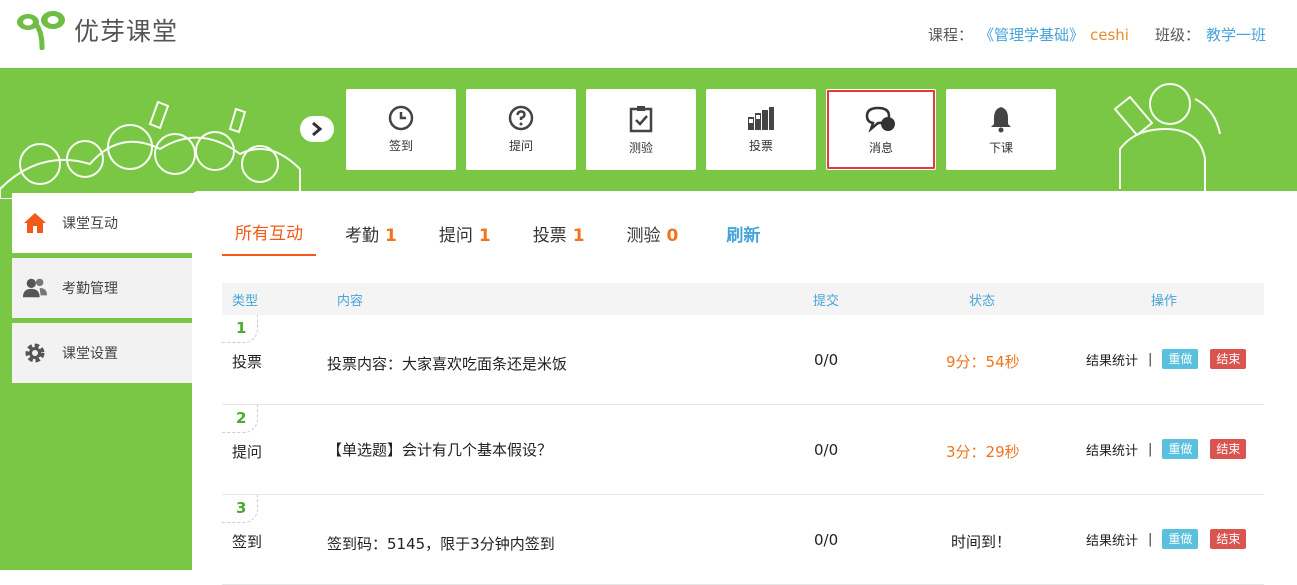 This screenshot has height=585, width=1297. Describe the element at coordinates (983, 362) in the screenshot. I see `row-status: 9分：54秒` at that location.